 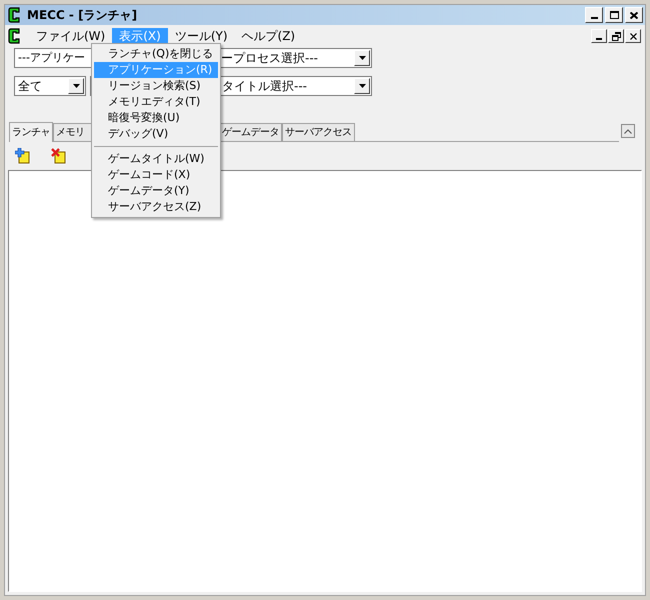 What do you see at coordinates (264, 86) in the screenshot?
I see `dropdown-text: タイトル選択---` at bounding box center [264, 86].